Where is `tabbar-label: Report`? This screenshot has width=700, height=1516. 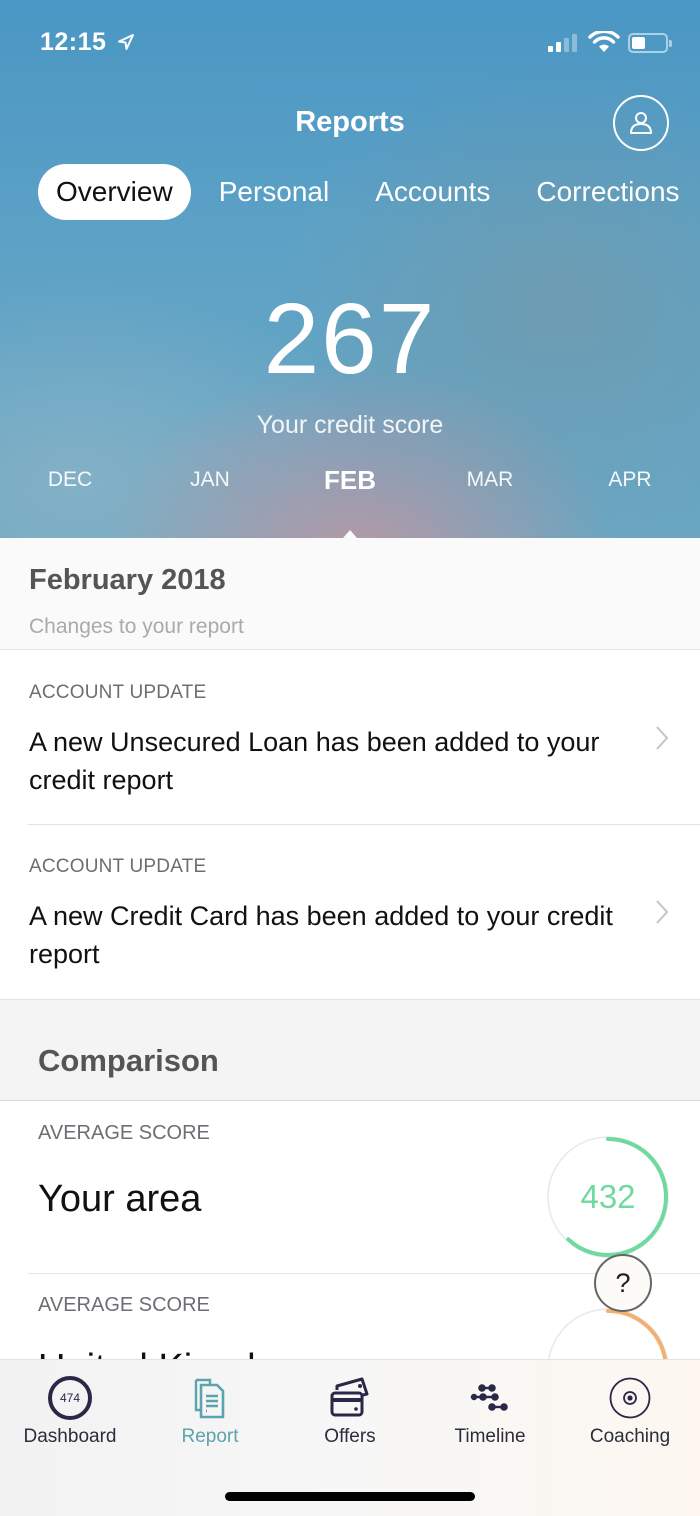
tabbar-label: Report is located at coordinates (210, 1436).